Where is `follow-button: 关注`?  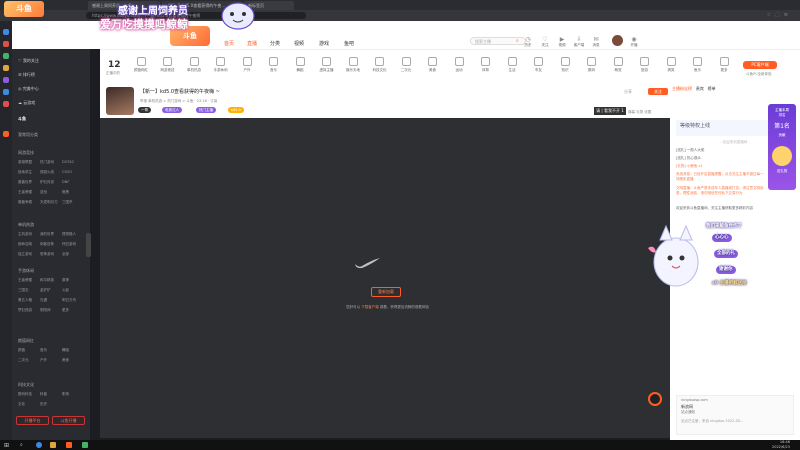
follow-button: 关注 is located at coordinates (658, 91).